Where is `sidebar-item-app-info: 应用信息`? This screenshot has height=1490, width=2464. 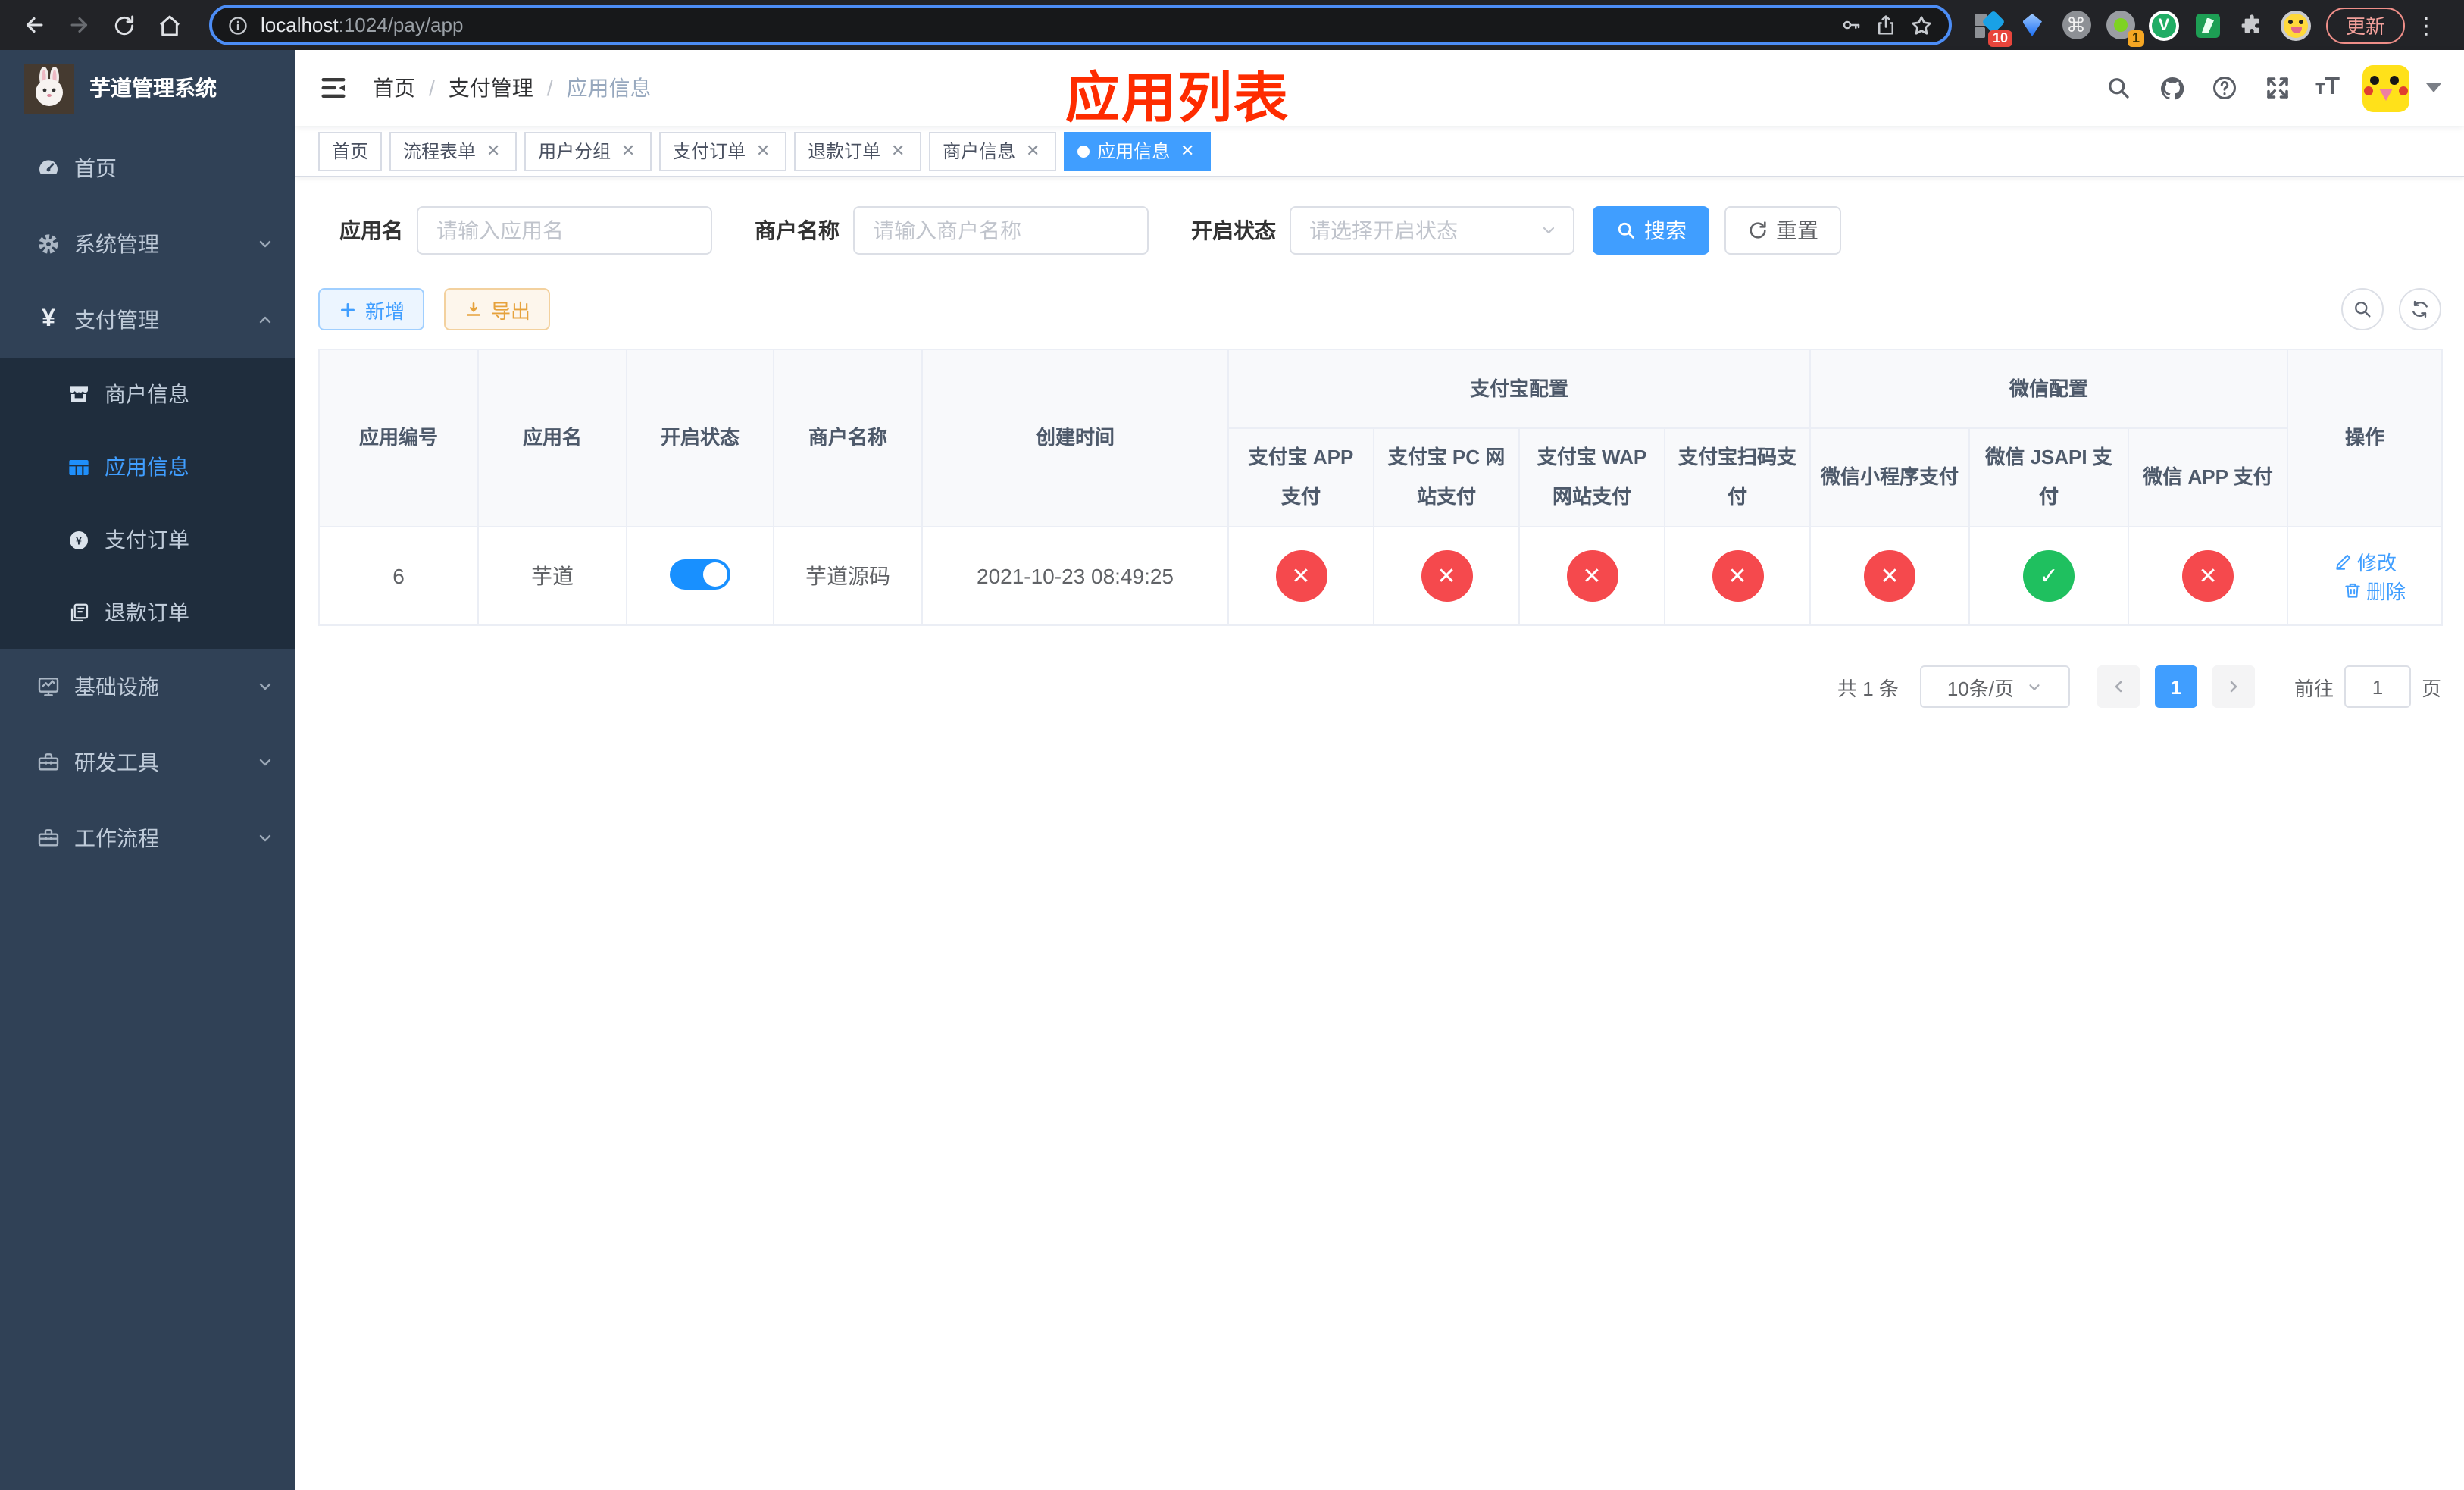 sidebar-item-app-info: 应用信息 is located at coordinates (147, 466).